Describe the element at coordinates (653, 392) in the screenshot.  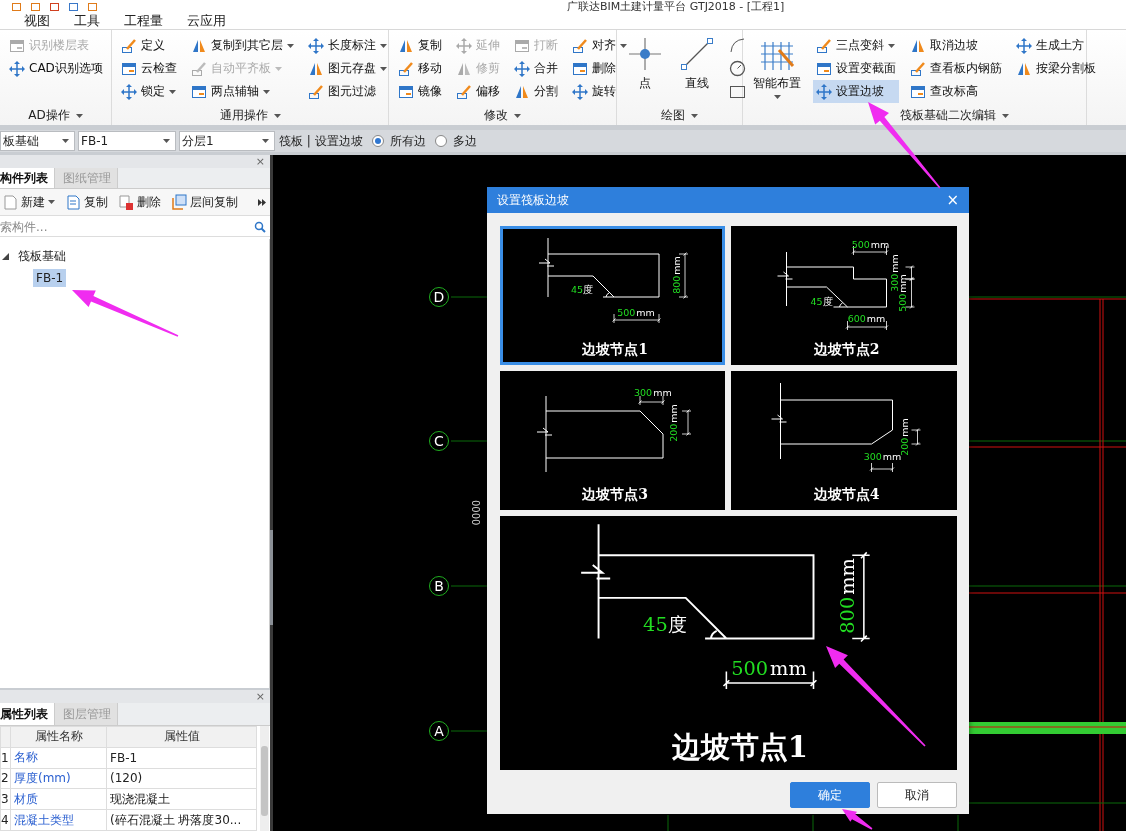
I see `dimension-label: 300 mm` at that location.